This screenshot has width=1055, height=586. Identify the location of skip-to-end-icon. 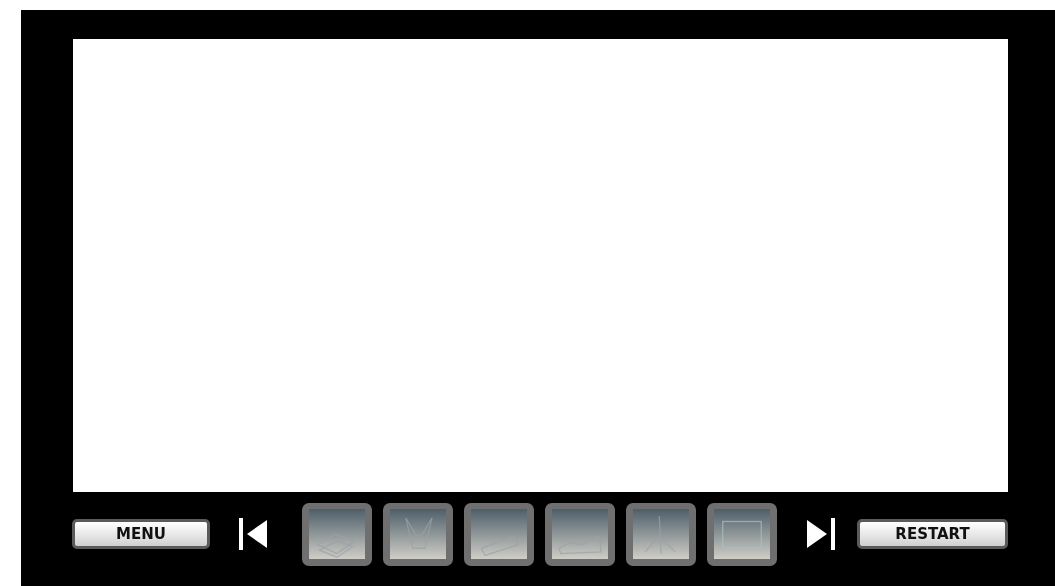
(821, 534).